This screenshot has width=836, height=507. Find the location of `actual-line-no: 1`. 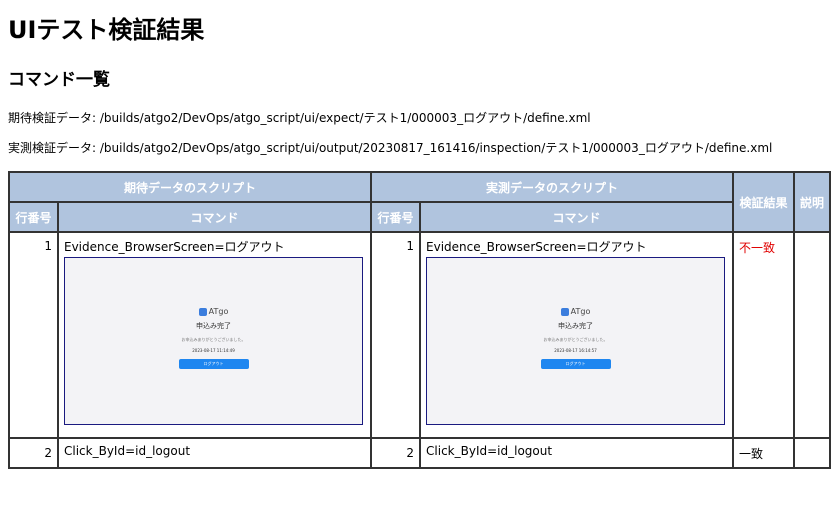

actual-line-no: 1 is located at coordinates (396, 335).